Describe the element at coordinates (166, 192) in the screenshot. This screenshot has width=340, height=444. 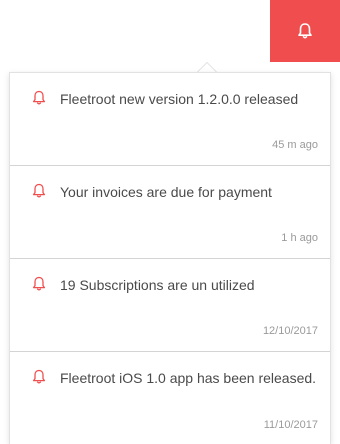
I see `notification-text: Your invoices are due for payment` at that location.